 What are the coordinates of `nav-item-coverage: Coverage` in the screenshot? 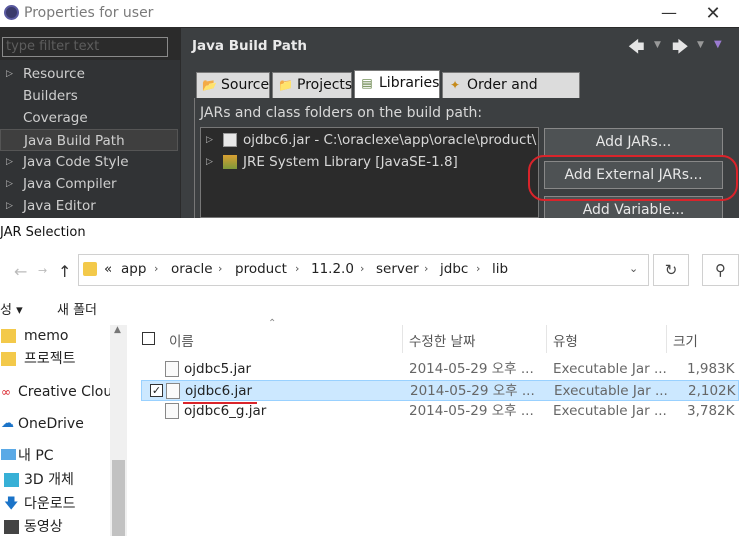 It's located at (89, 118).